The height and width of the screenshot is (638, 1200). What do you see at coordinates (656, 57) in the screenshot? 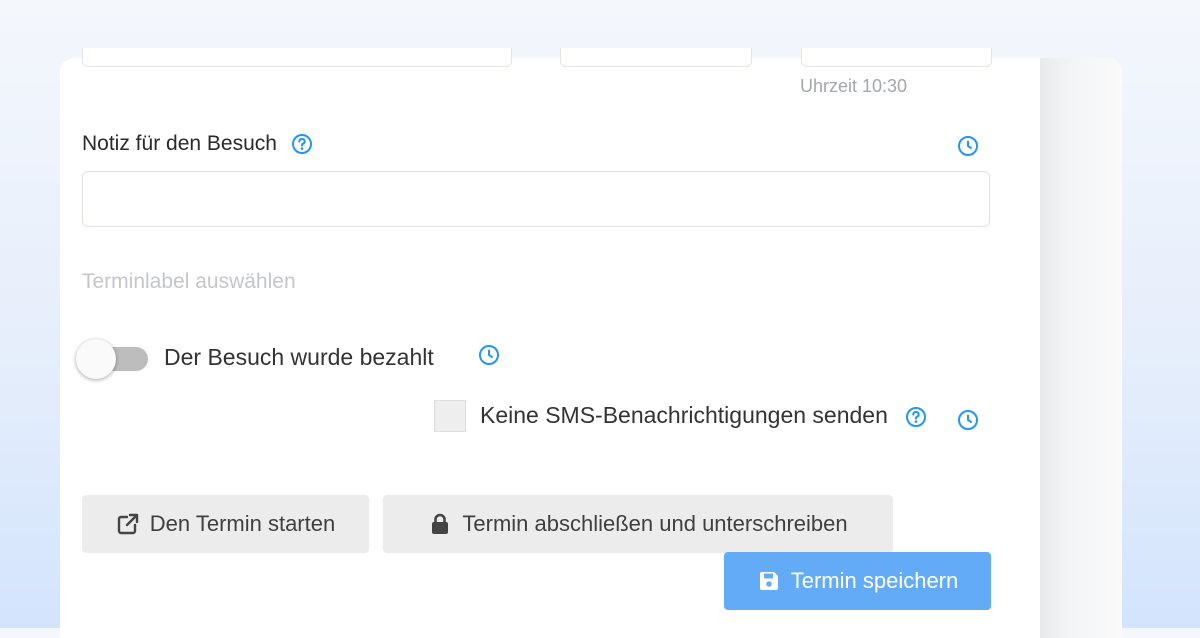
I see `top-field-date` at bounding box center [656, 57].